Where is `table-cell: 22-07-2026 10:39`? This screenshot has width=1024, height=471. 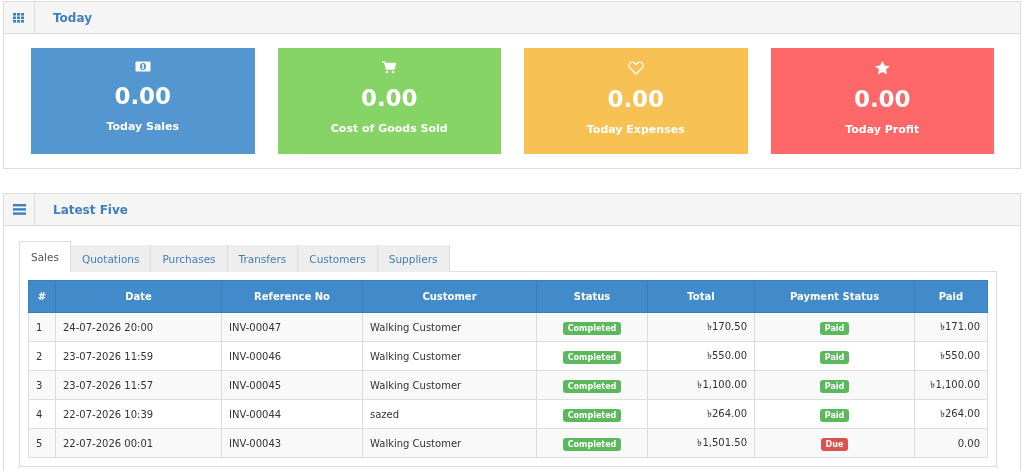
table-cell: 22-07-2026 10:39 is located at coordinates (138, 414).